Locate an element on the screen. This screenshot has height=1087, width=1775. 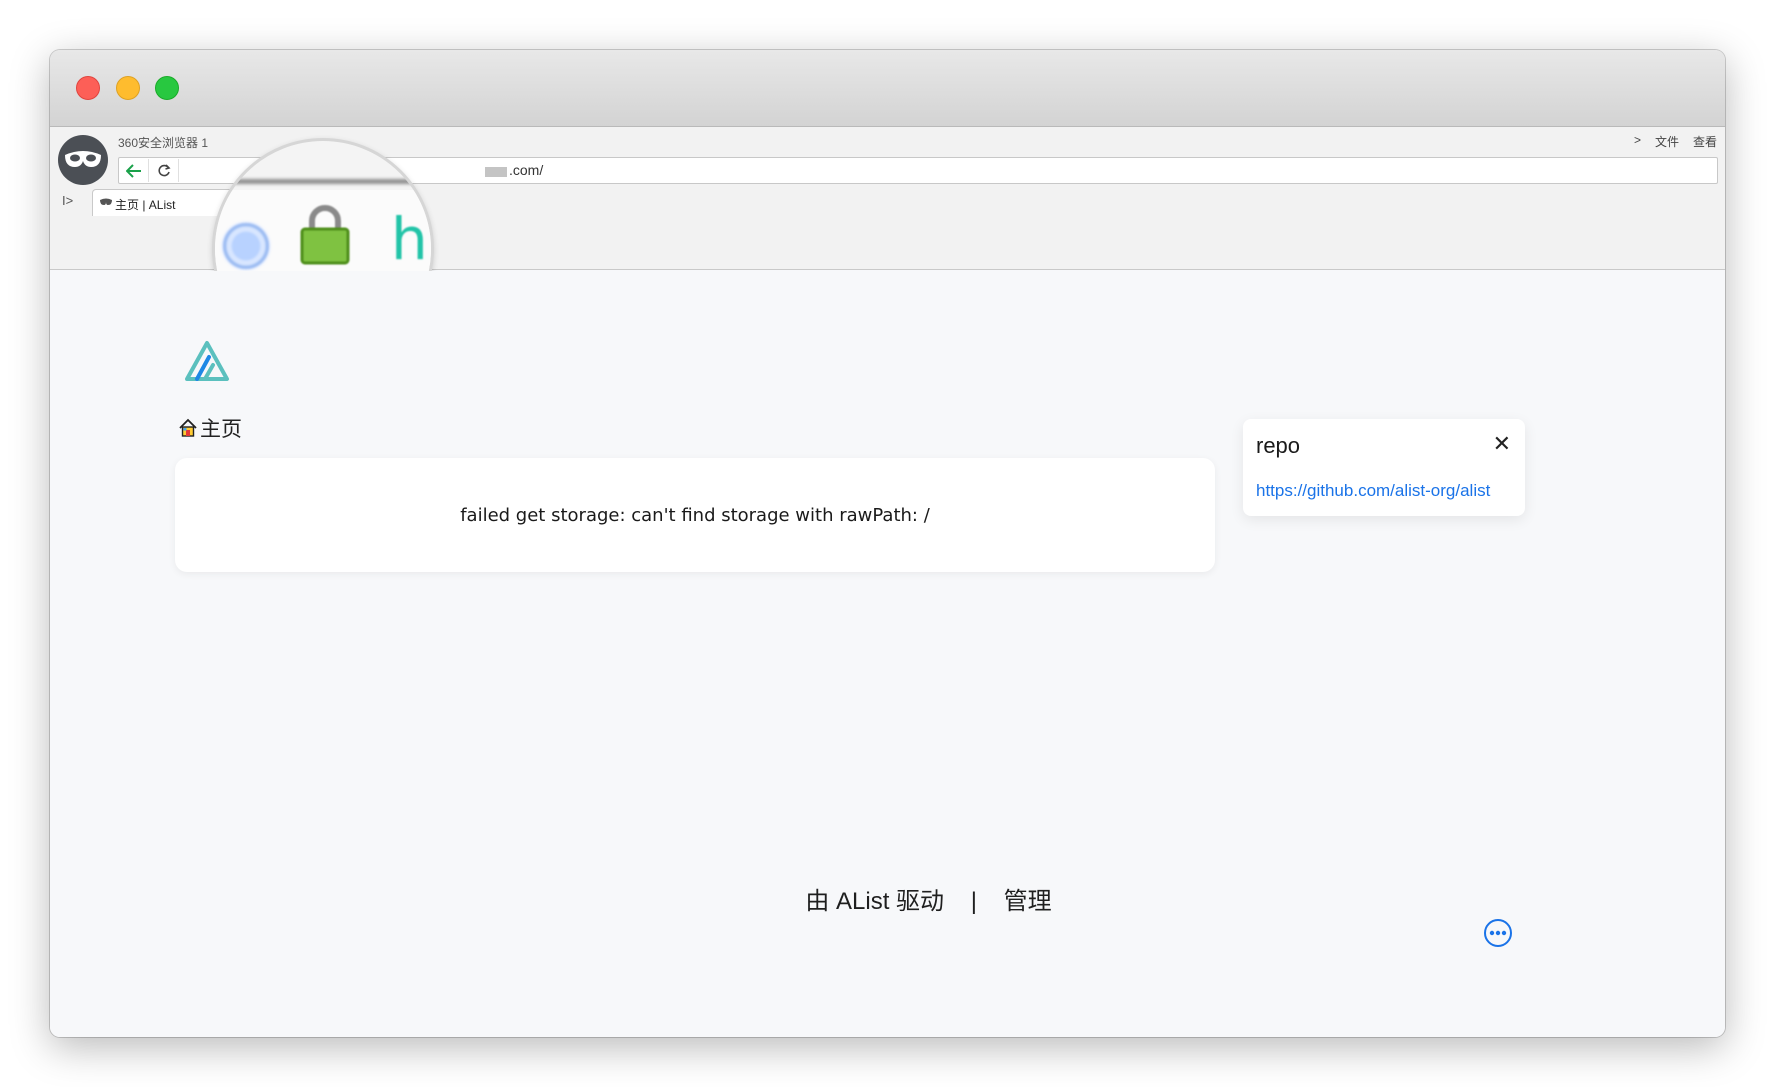
browser-name: 360安全浏览器 1 is located at coordinates (163, 143).